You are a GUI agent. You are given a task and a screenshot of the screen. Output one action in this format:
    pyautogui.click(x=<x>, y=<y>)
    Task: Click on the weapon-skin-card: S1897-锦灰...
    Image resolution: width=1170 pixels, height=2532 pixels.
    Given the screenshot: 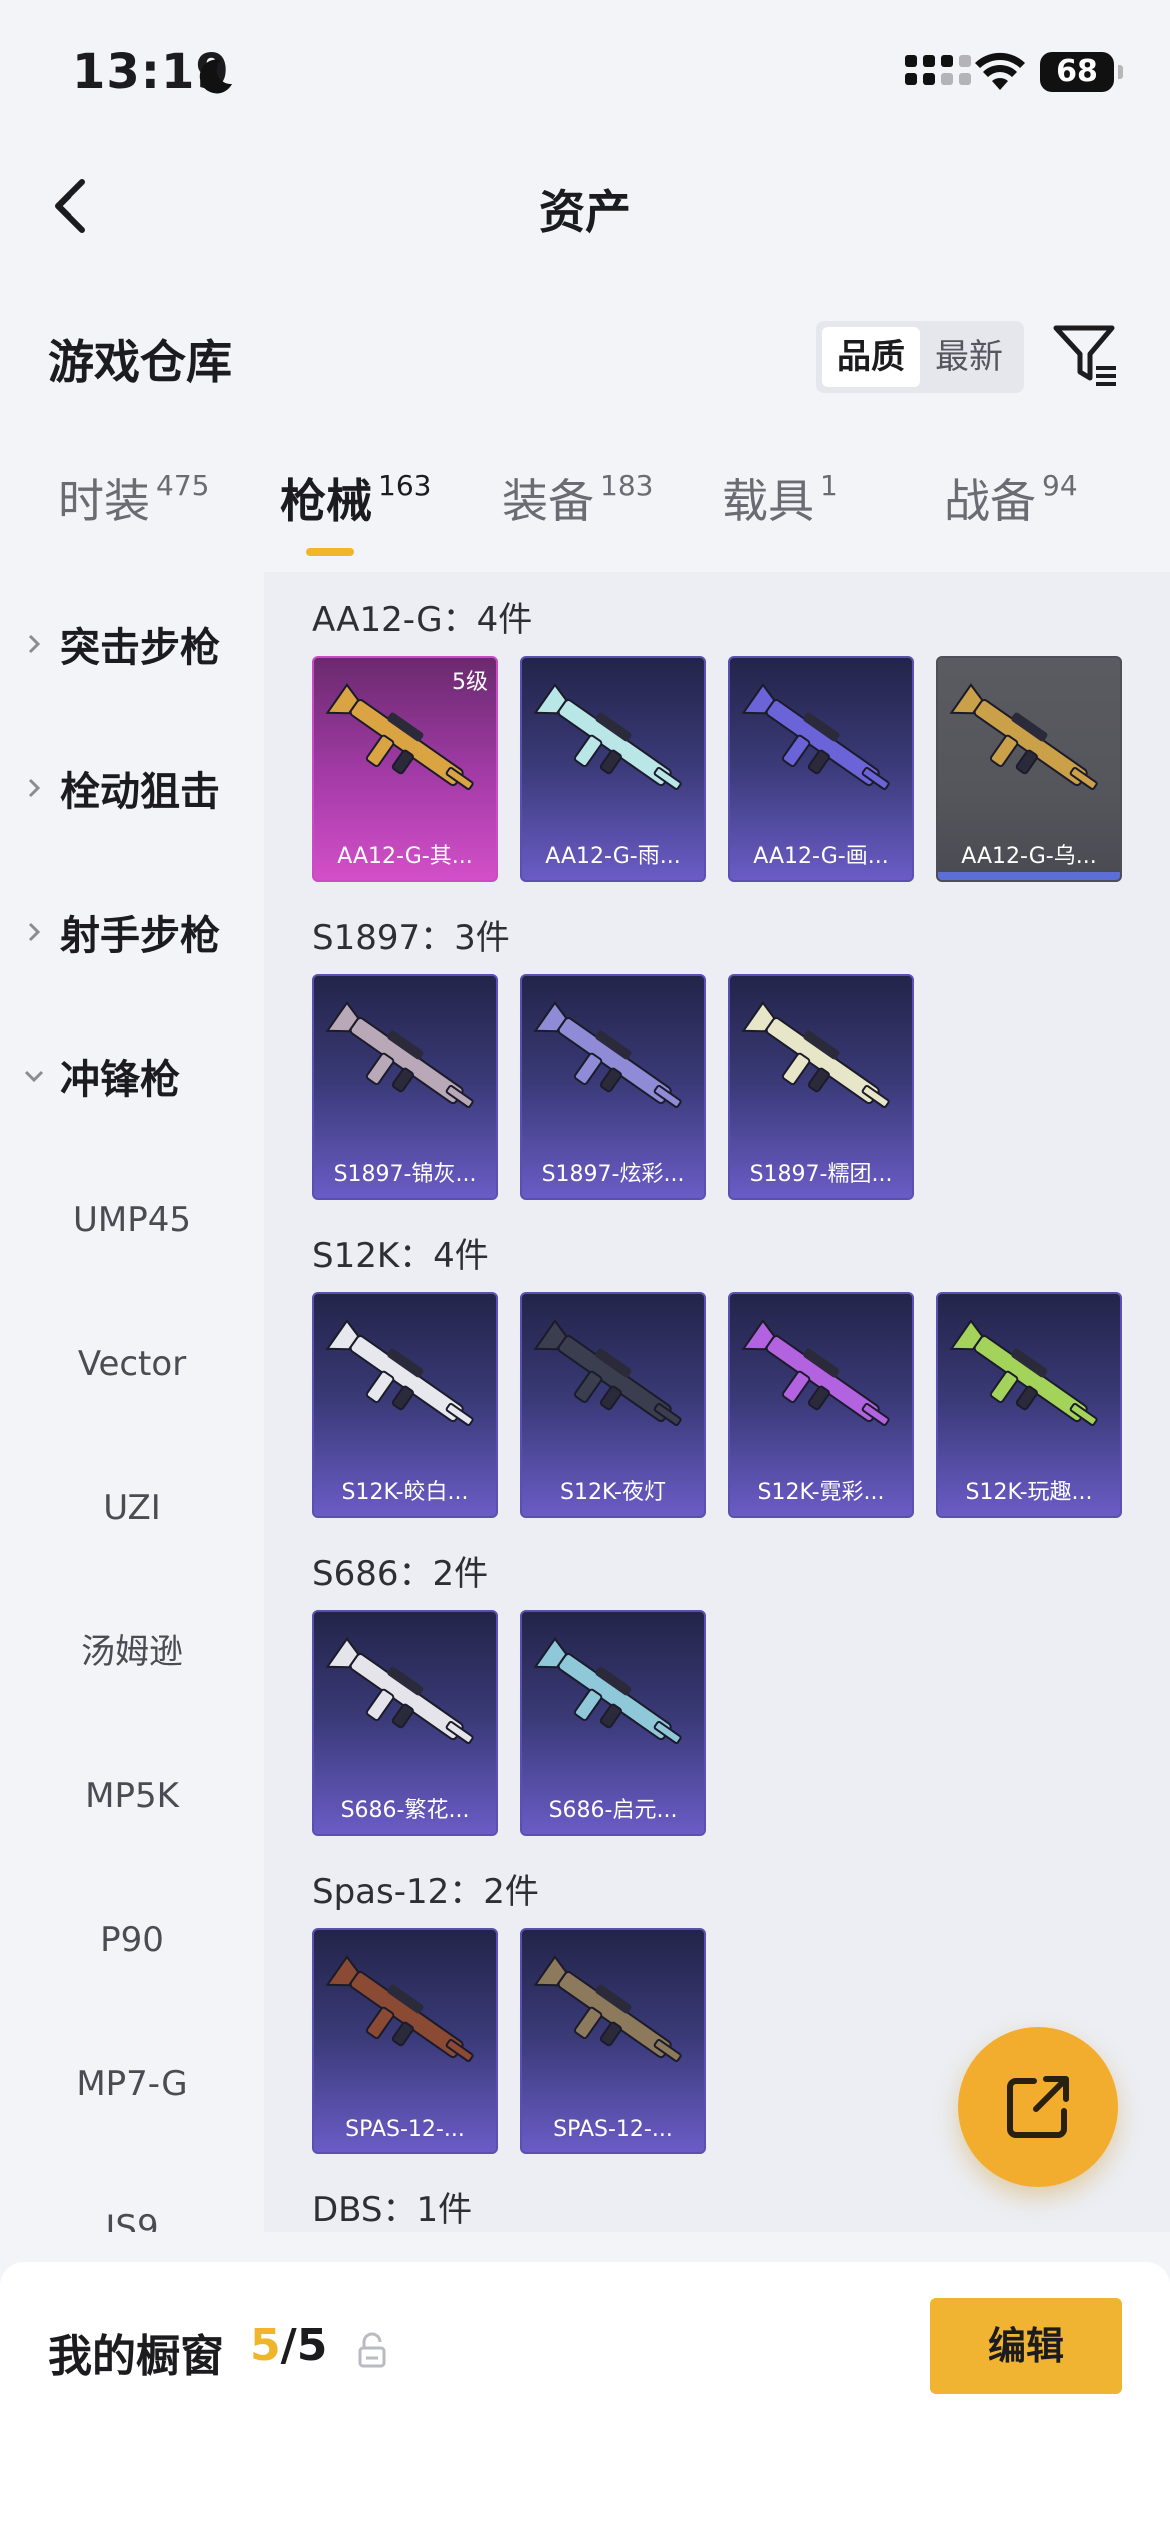 What is the action you would take?
    pyautogui.click(x=405, y=1087)
    